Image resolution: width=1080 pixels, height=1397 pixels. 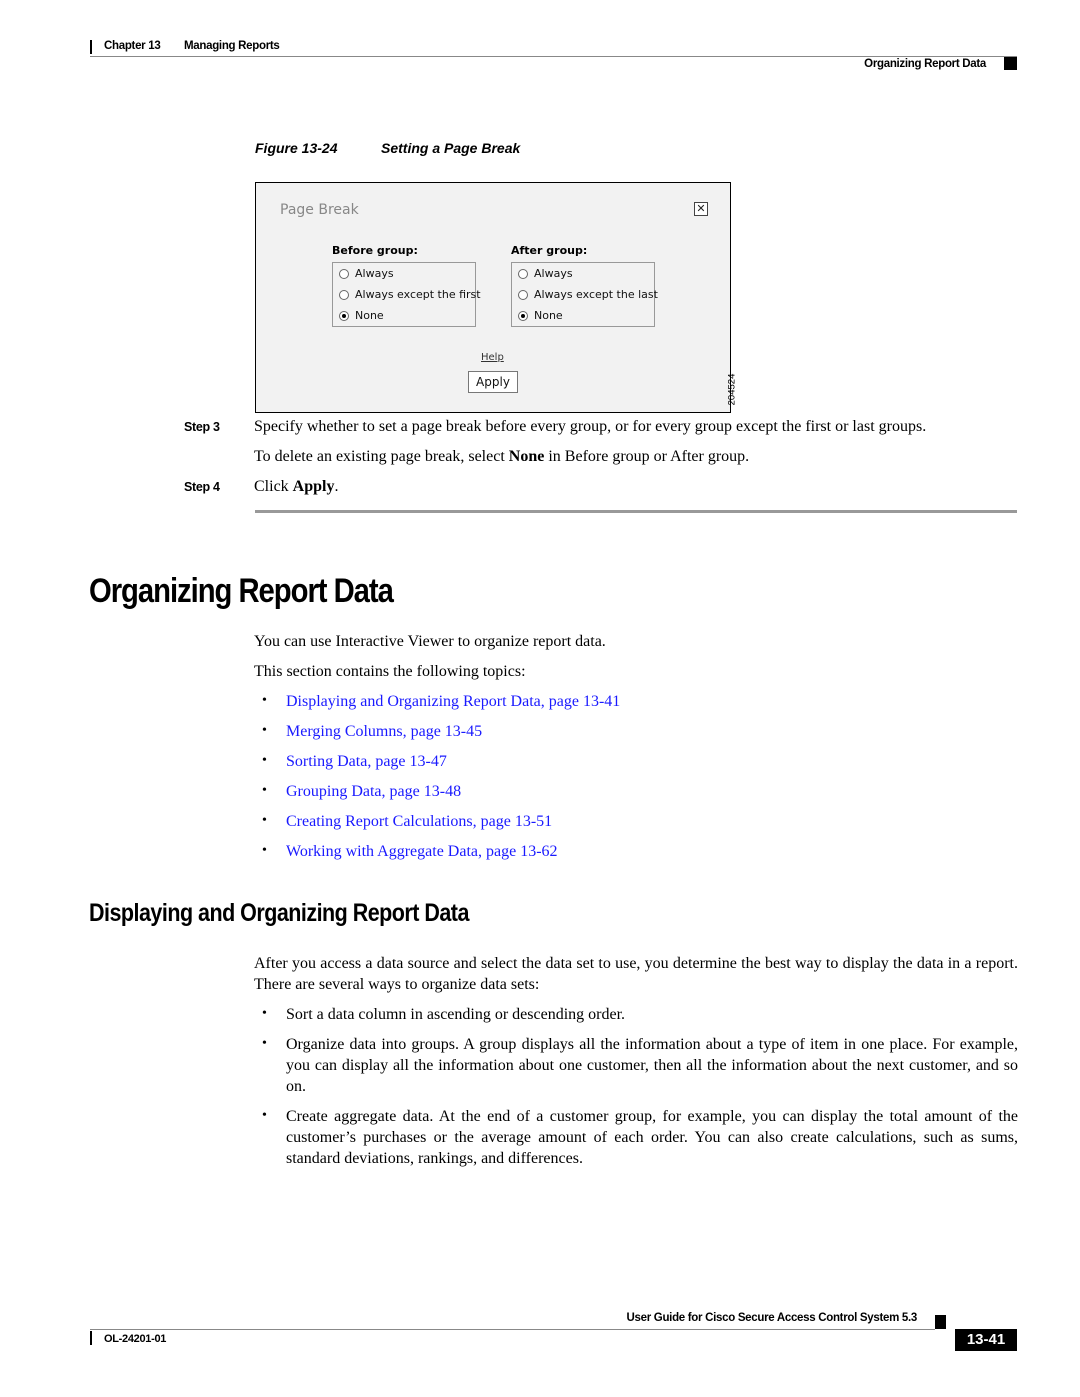 What do you see at coordinates (701, 209) in the screenshot?
I see `close-icon: ✕` at bounding box center [701, 209].